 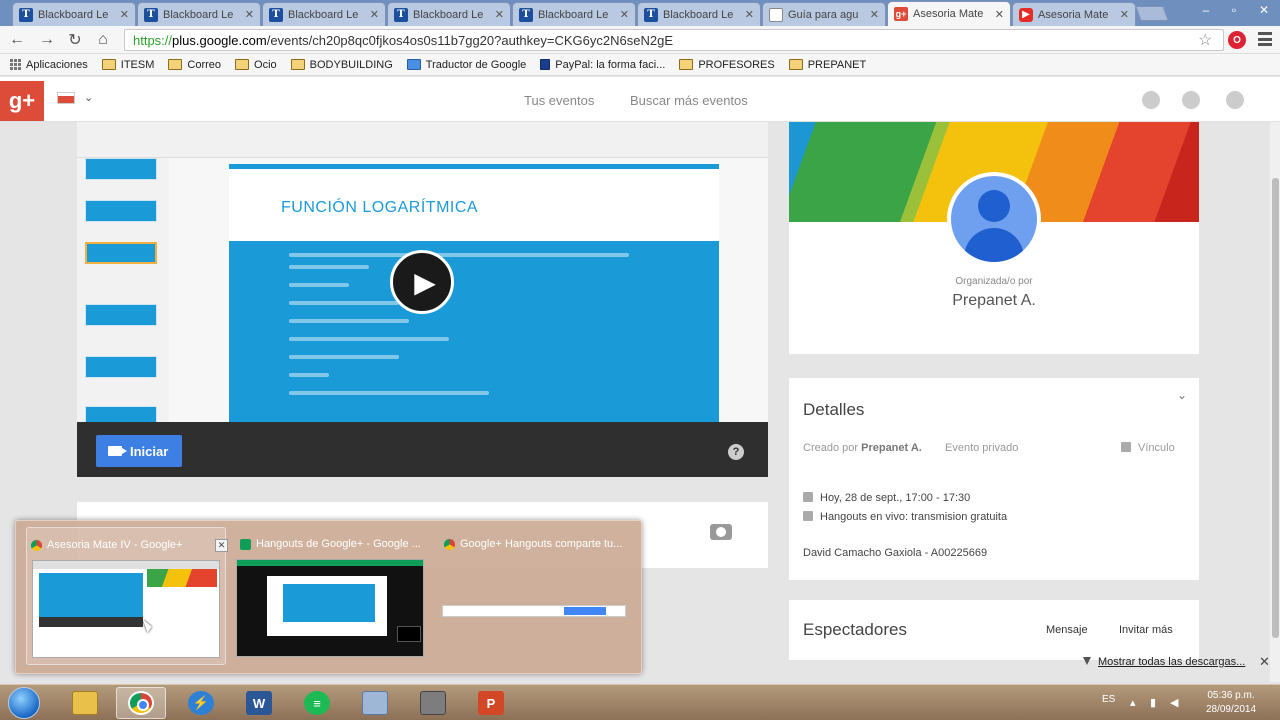 I want to click on bookmark-bodybuilding: BODYBUILDING, so click(x=341, y=64).